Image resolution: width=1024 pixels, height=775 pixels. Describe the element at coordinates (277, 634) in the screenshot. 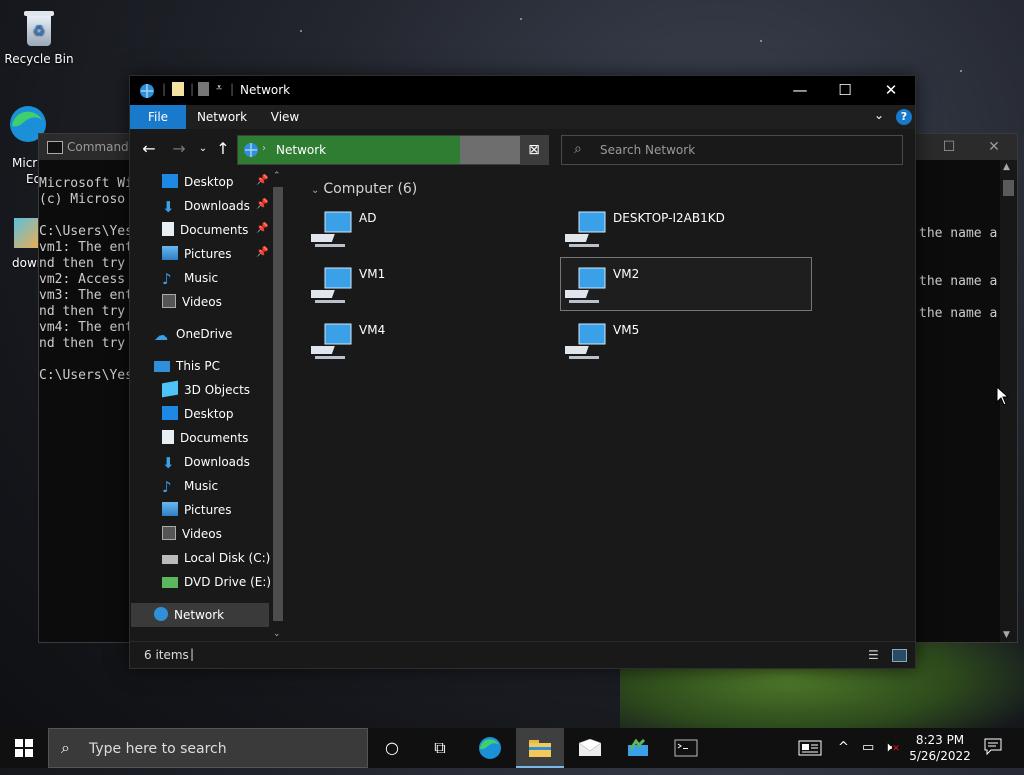

I see `scroll-down-icon: ⌄` at that location.